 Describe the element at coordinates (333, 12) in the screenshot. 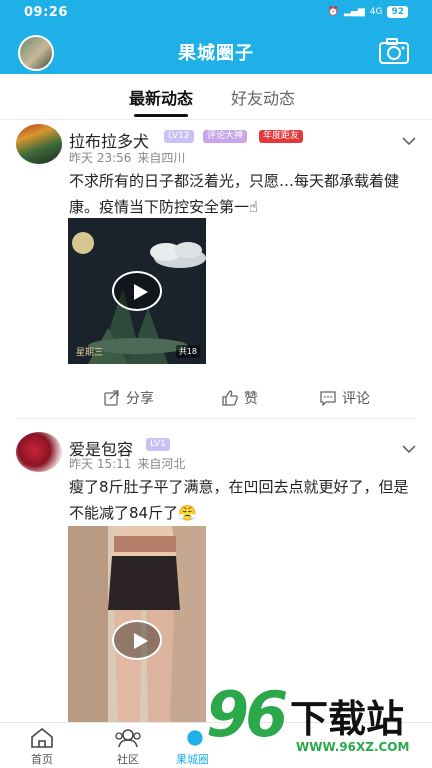

I see `alarm-icon: ⏰` at that location.